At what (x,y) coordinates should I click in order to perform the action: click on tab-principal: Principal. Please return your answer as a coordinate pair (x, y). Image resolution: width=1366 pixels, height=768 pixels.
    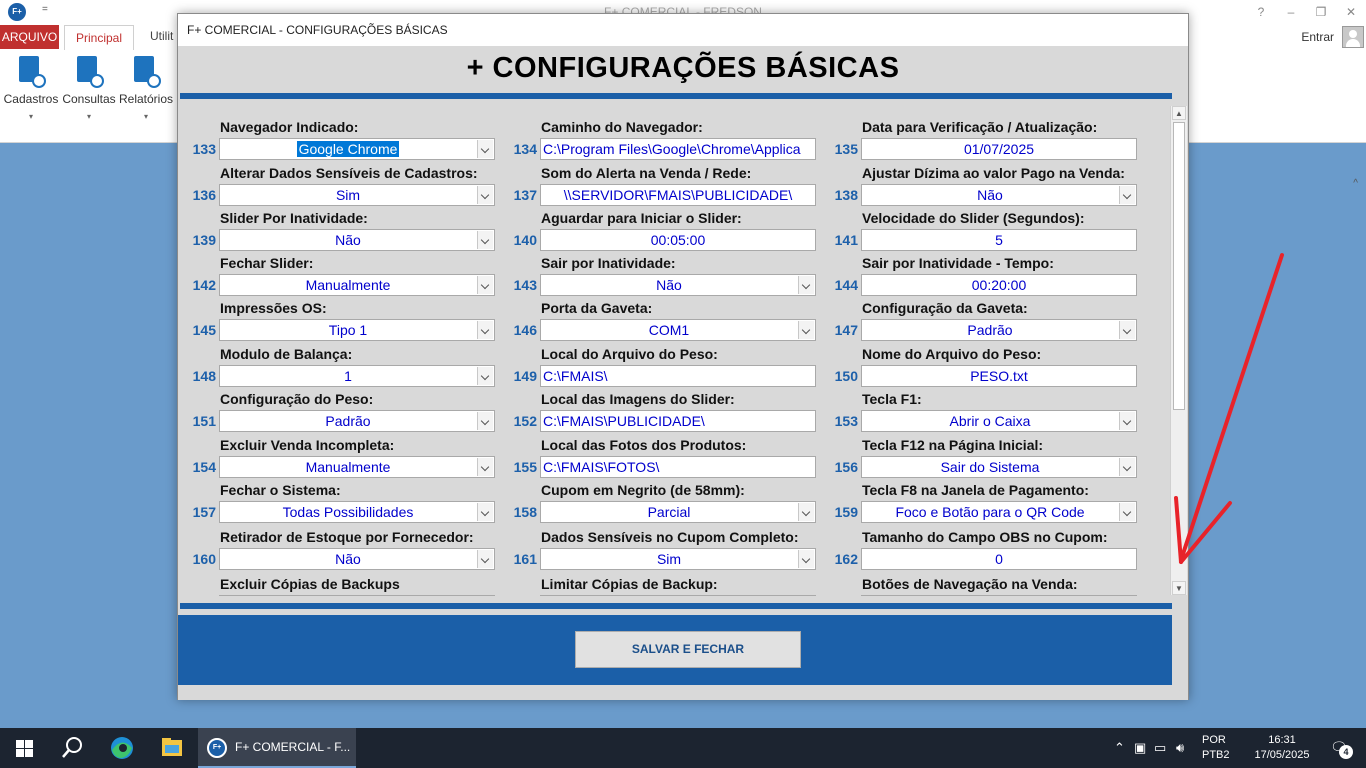
    Looking at the image, I should click on (99, 37).